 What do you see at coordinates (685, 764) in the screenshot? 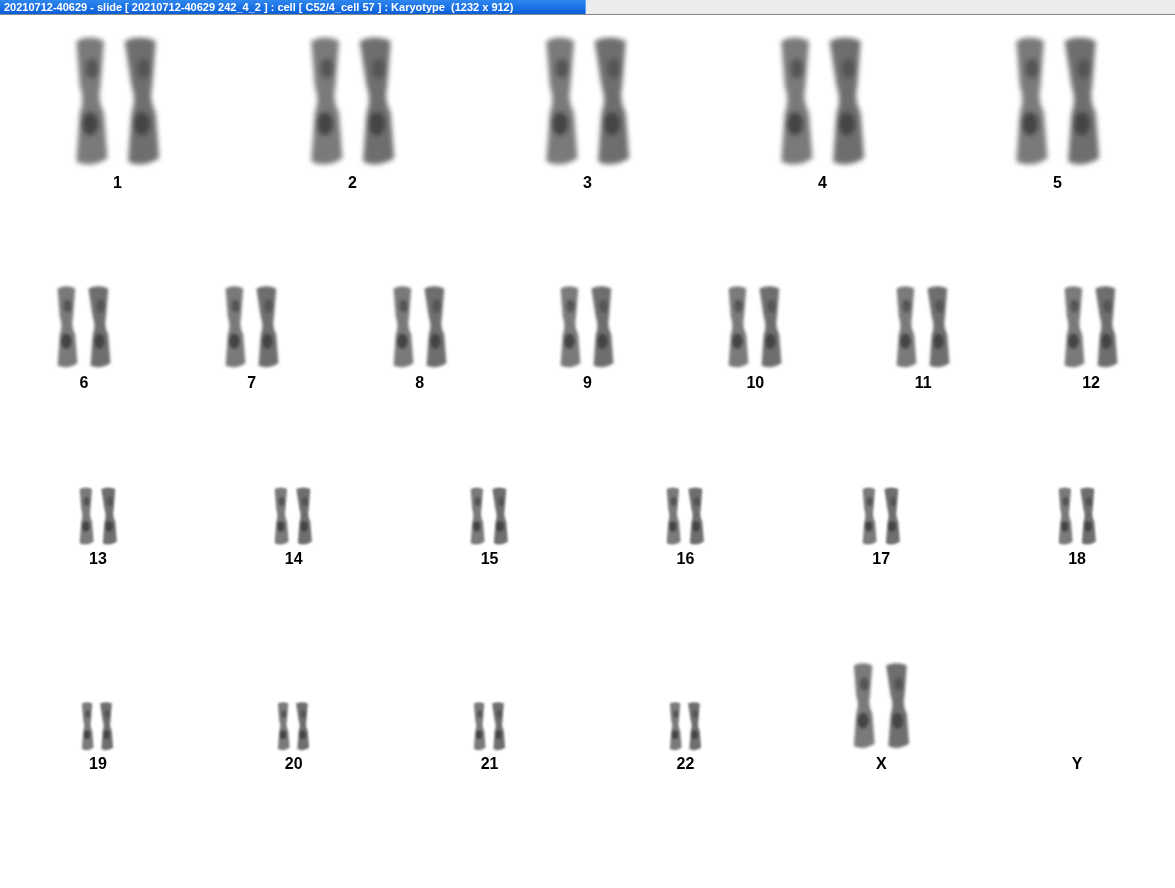
I see `chromosome-label: 22` at bounding box center [685, 764].